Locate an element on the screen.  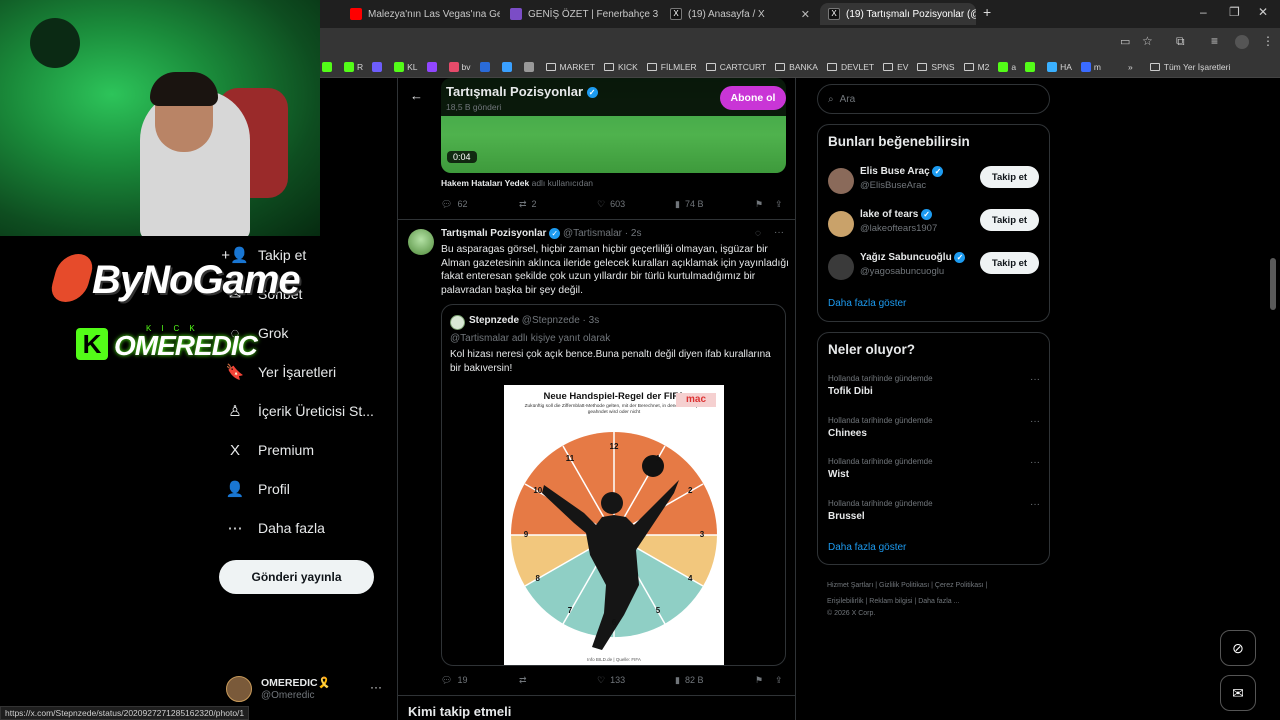
bookmark-item: bv is located at coordinates (459, 66).